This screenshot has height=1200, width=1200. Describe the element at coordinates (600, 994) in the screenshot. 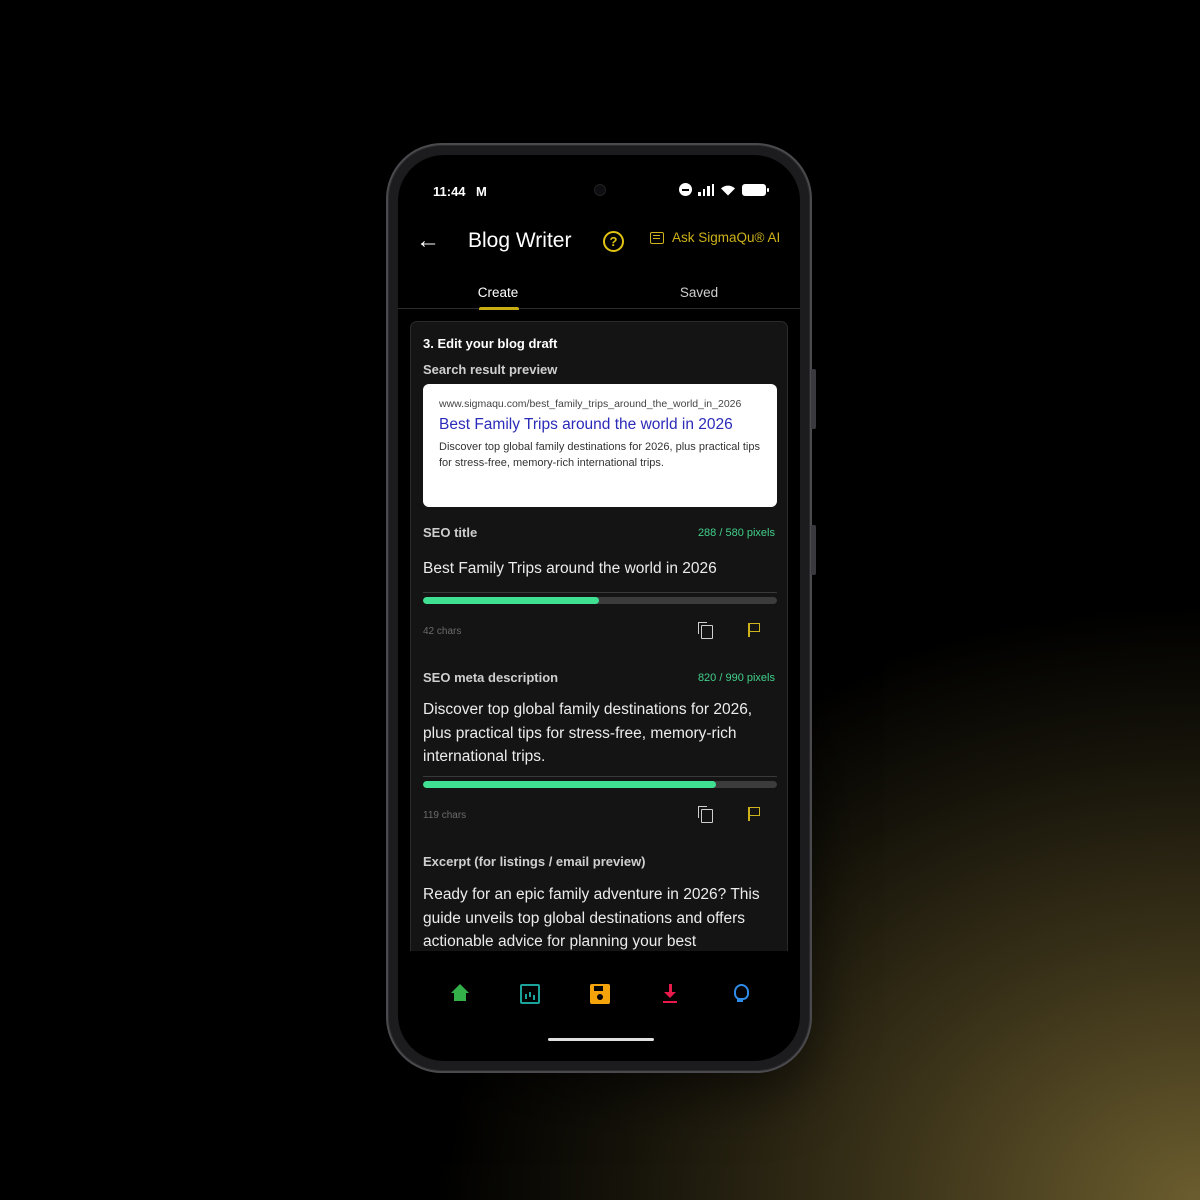

I see `save-icon` at that location.